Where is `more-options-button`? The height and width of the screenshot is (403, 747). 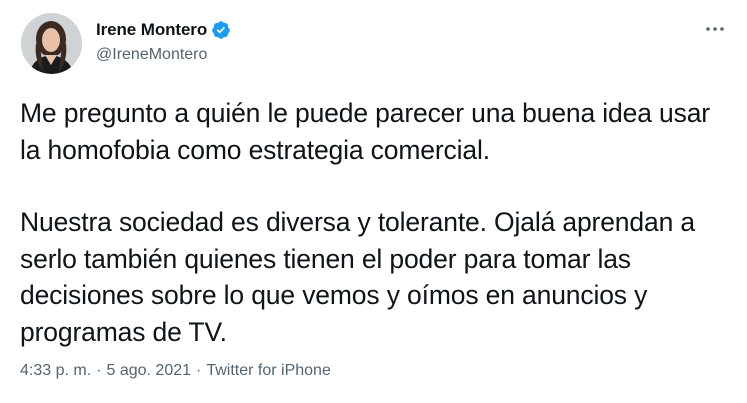 more-options-button is located at coordinates (715, 29).